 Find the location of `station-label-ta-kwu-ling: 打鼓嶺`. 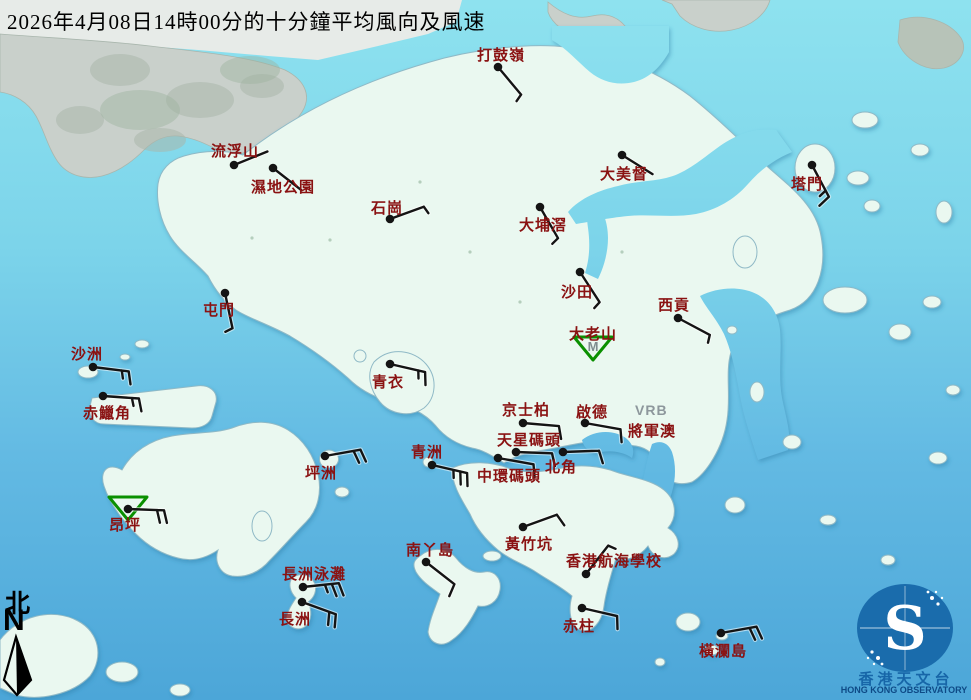

station-label-ta-kwu-ling: 打鼓嶺 is located at coordinates (501, 56).